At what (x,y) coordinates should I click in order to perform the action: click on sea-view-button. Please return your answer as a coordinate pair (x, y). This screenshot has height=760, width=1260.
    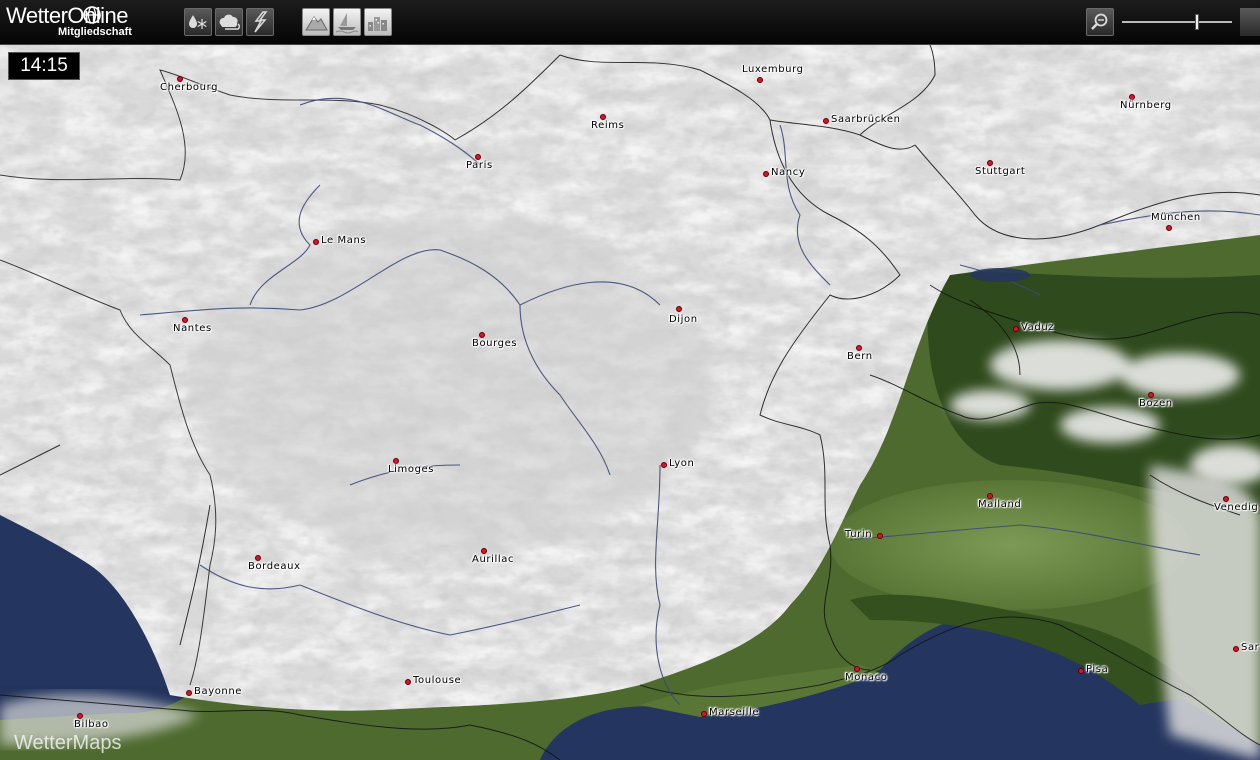
    Looking at the image, I should click on (347, 22).